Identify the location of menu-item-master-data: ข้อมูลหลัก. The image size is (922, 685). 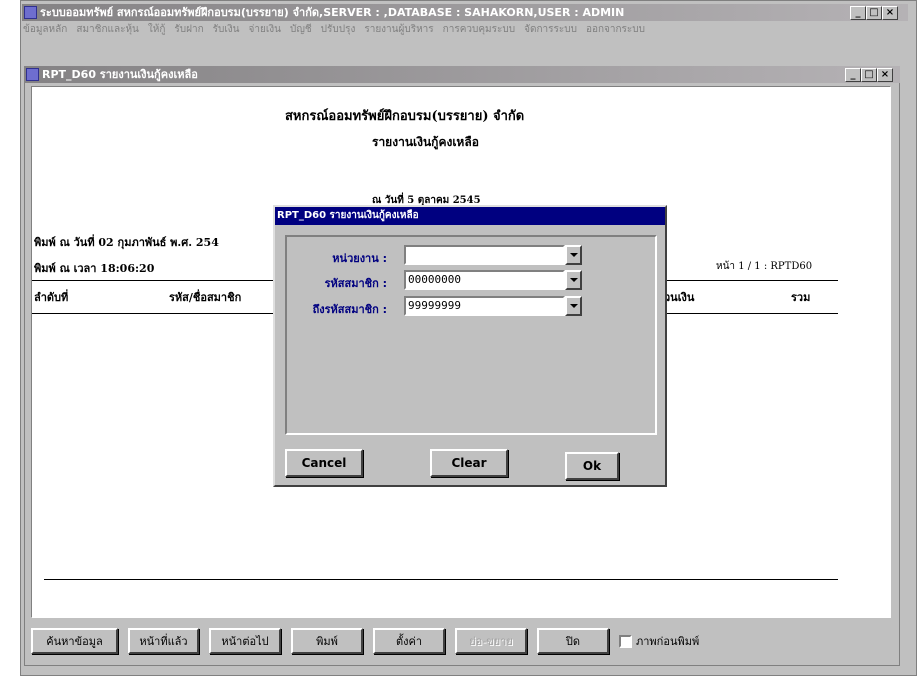
(45, 30).